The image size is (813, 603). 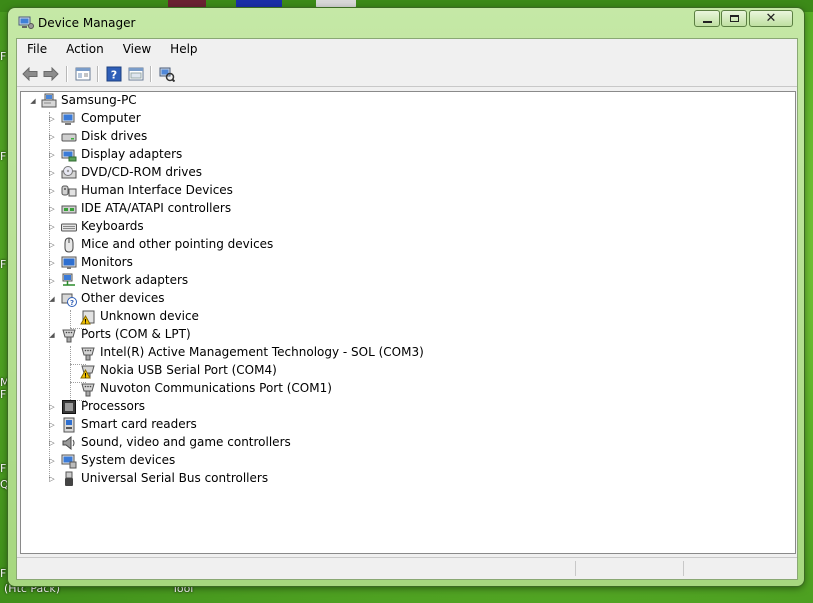 I want to click on tree-category: ▷ Network adapters, so click(x=408, y=281).